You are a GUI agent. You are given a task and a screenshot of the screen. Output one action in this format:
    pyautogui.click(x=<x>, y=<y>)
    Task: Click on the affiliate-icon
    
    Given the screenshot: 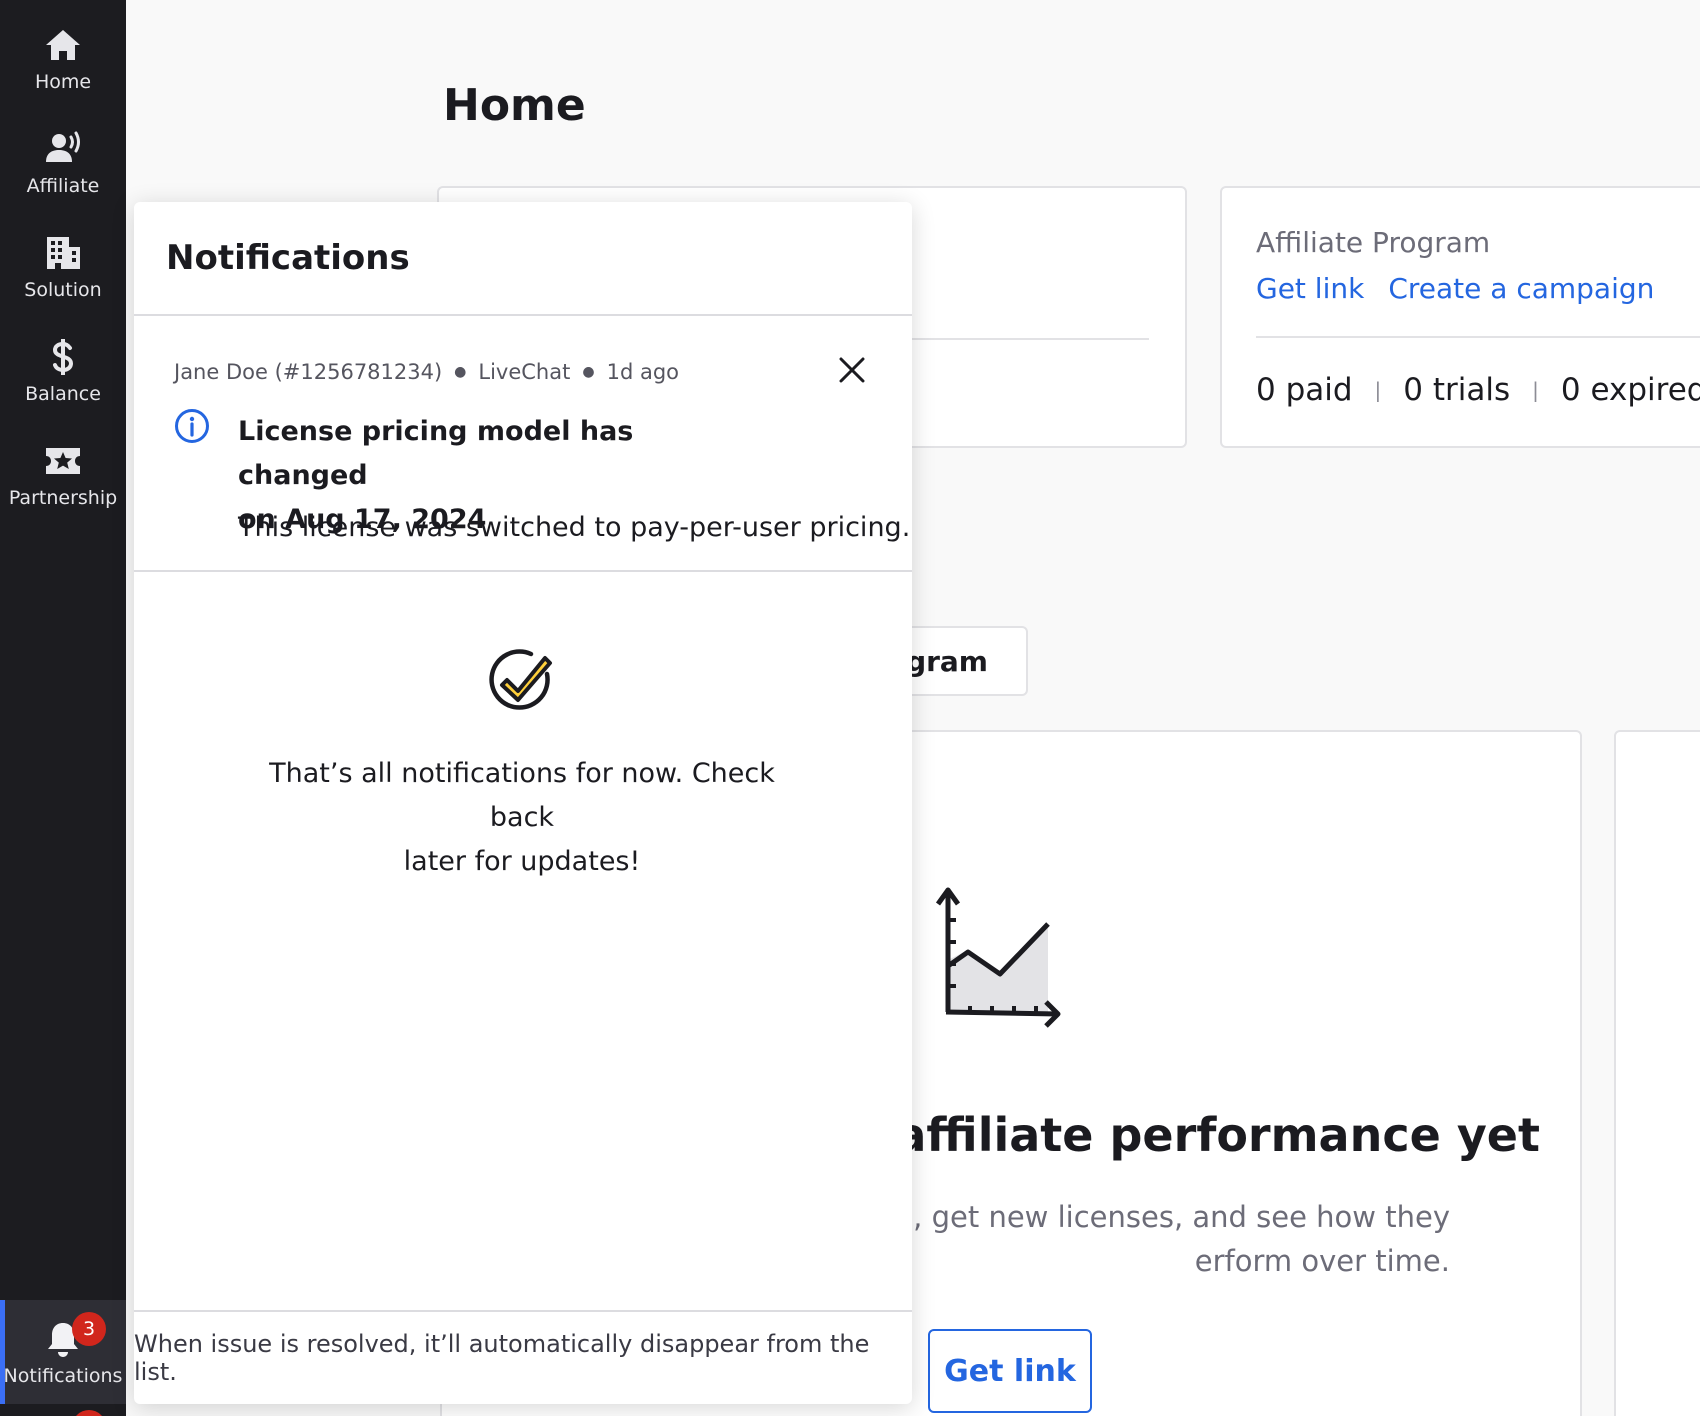 What is the action you would take?
    pyautogui.click(x=63, y=149)
    